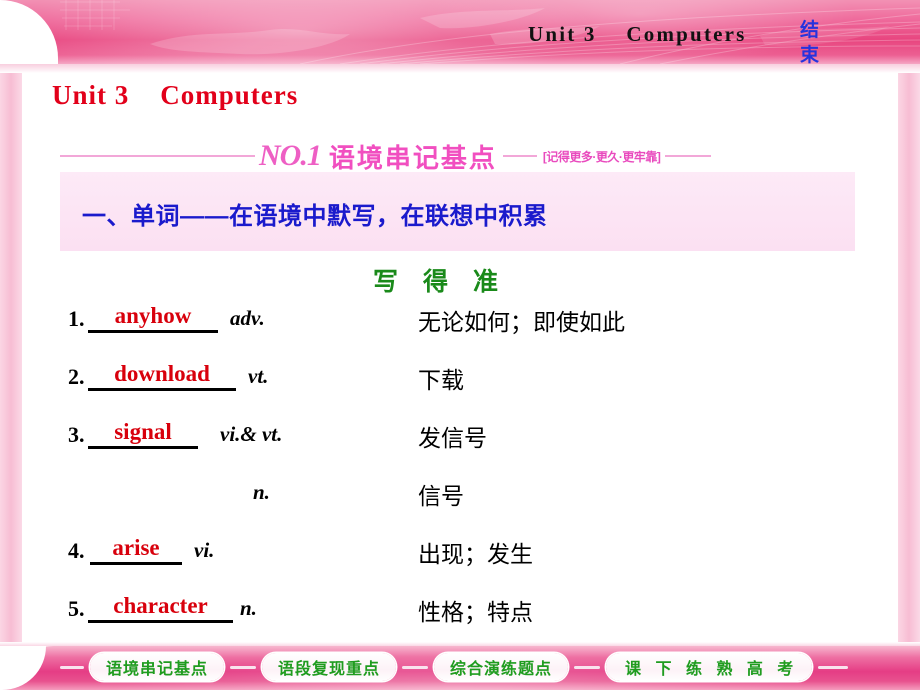 The image size is (920, 690). What do you see at coordinates (160, 607) in the screenshot?
I see `answer-blank: character` at bounding box center [160, 607].